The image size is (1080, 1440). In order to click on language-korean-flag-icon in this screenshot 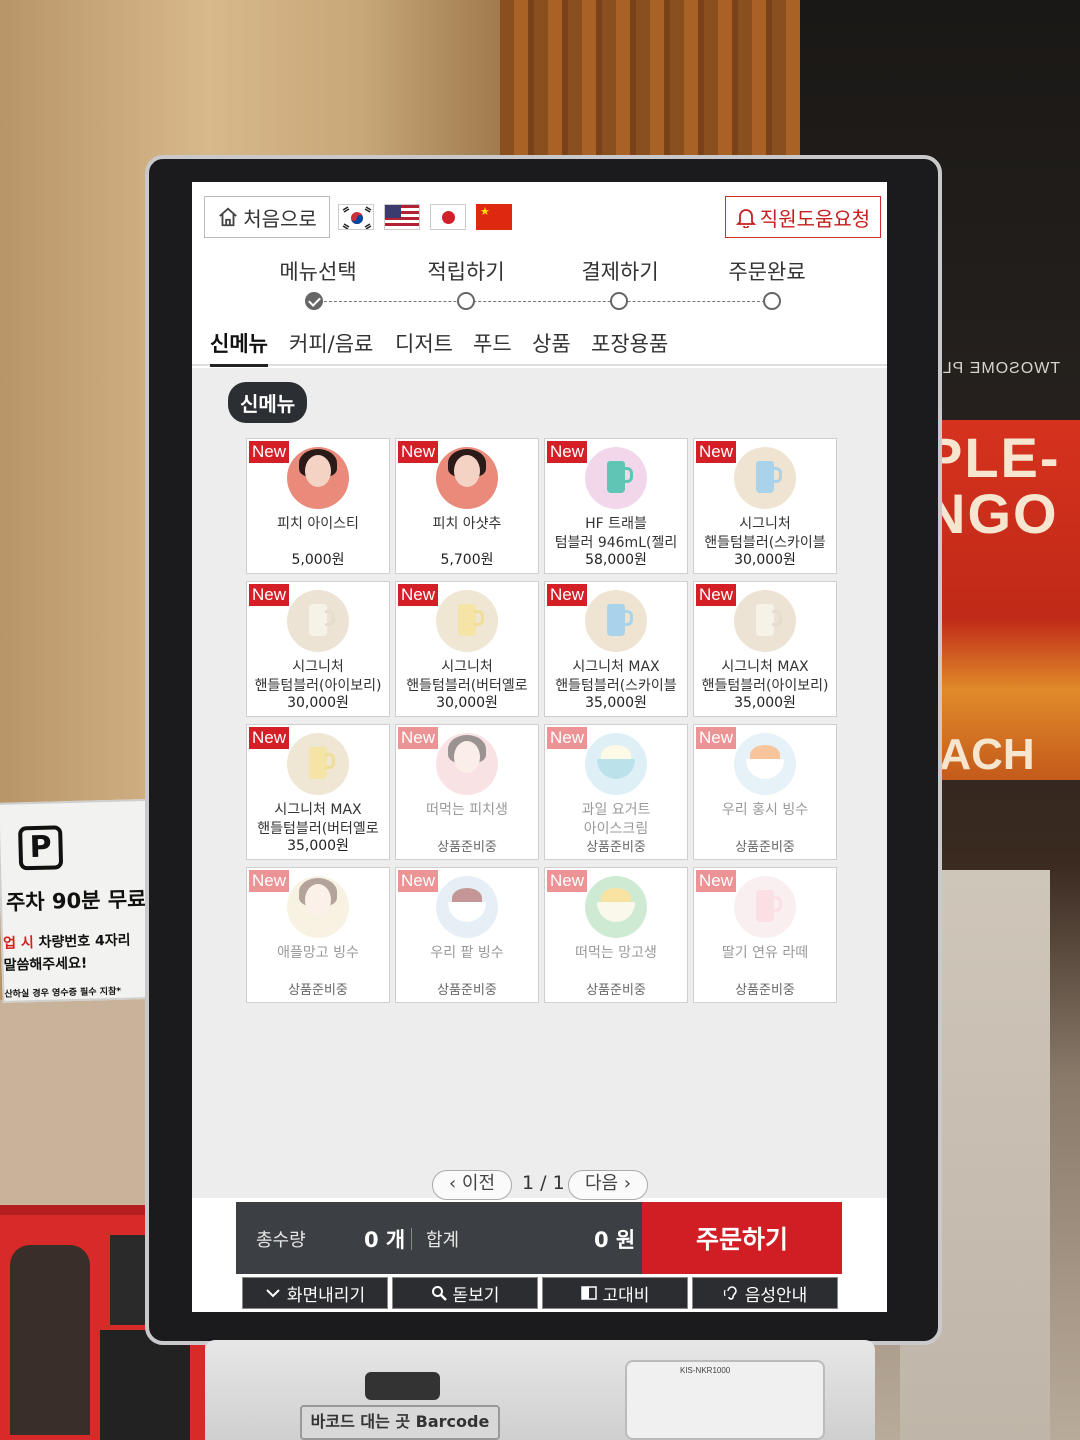, I will do `click(356, 217)`.